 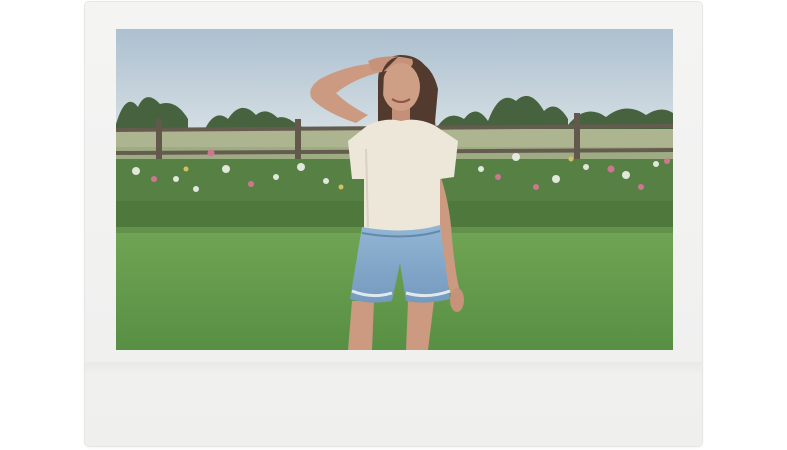 I want to click on frame-bottom-shadow, so click(x=393, y=368).